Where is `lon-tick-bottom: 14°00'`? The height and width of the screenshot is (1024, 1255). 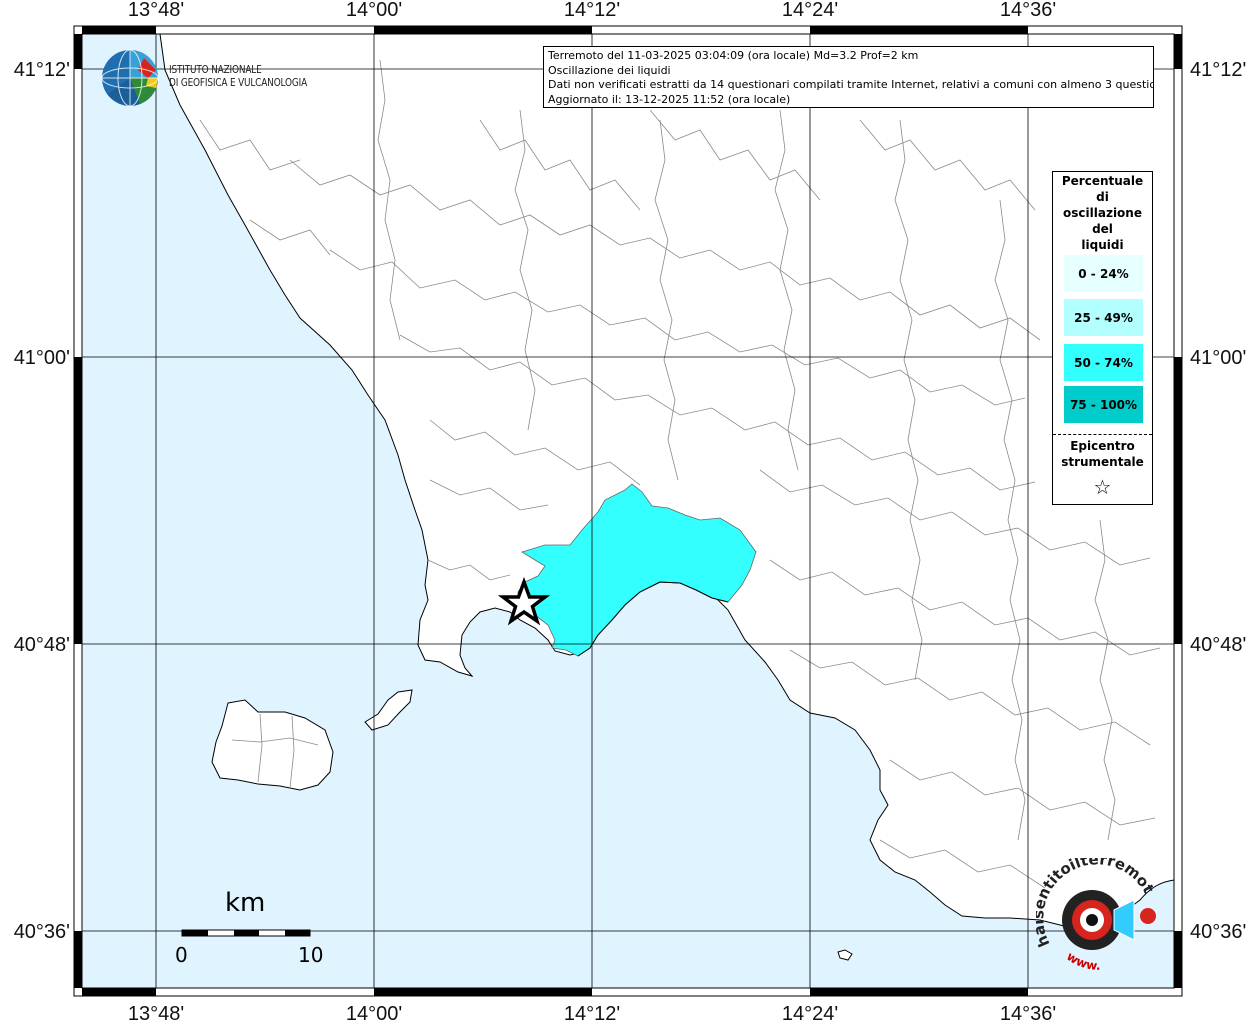
lon-tick-bottom: 14°00' is located at coordinates (374, 1013).